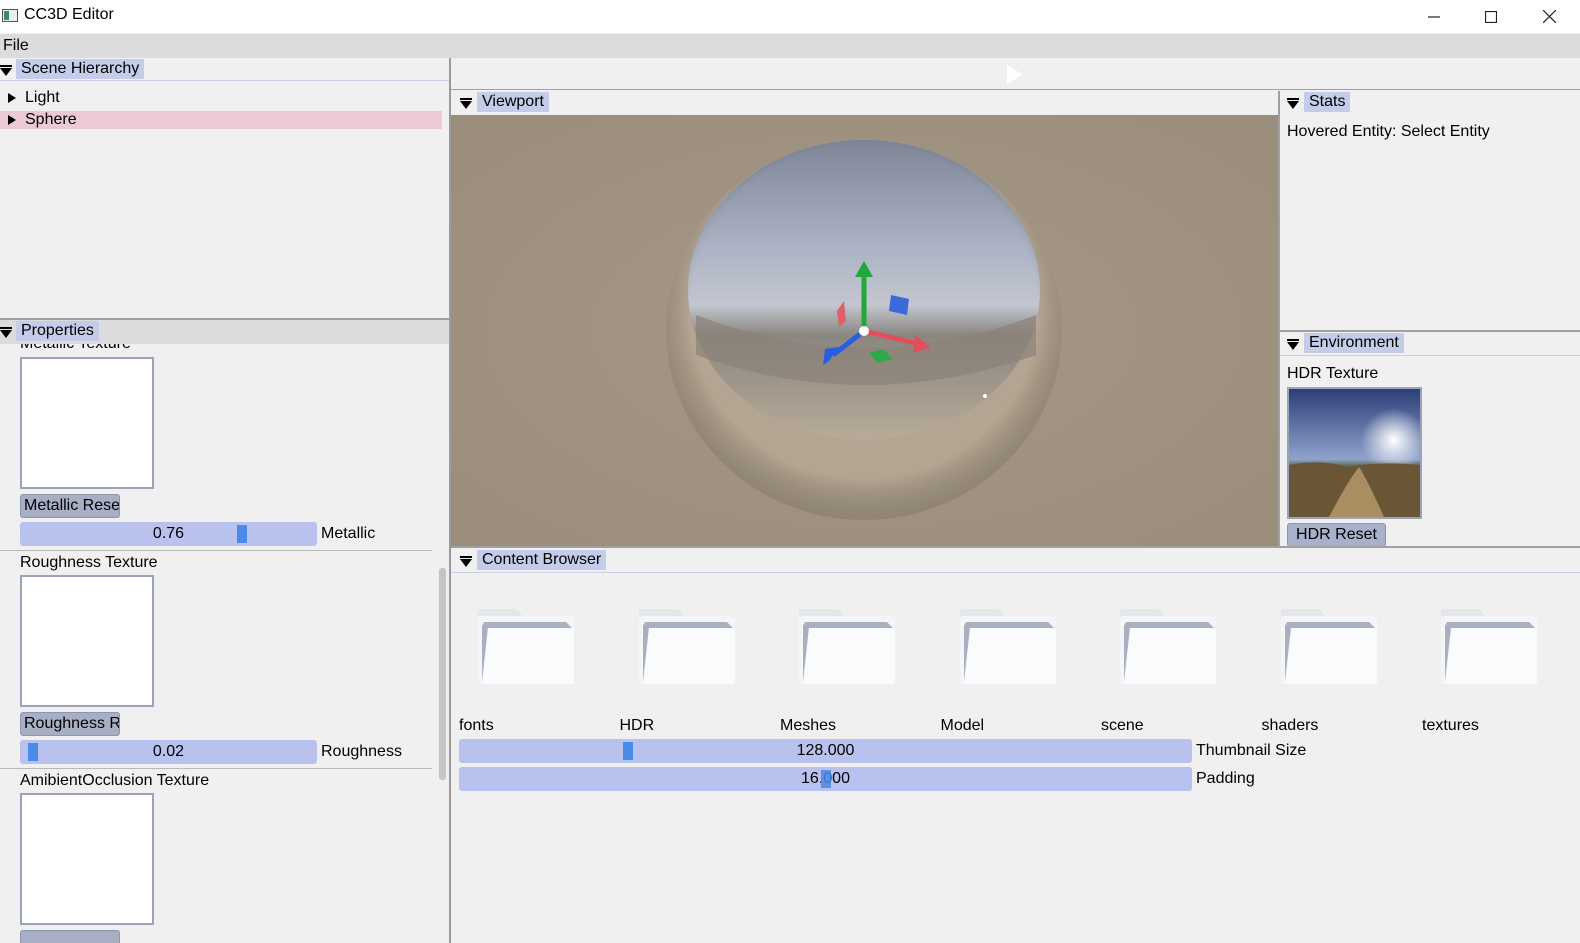 The image size is (1580, 943). Describe the element at coordinates (1450, 725) in the screenshot. I see `folder-name: textures` at that location.